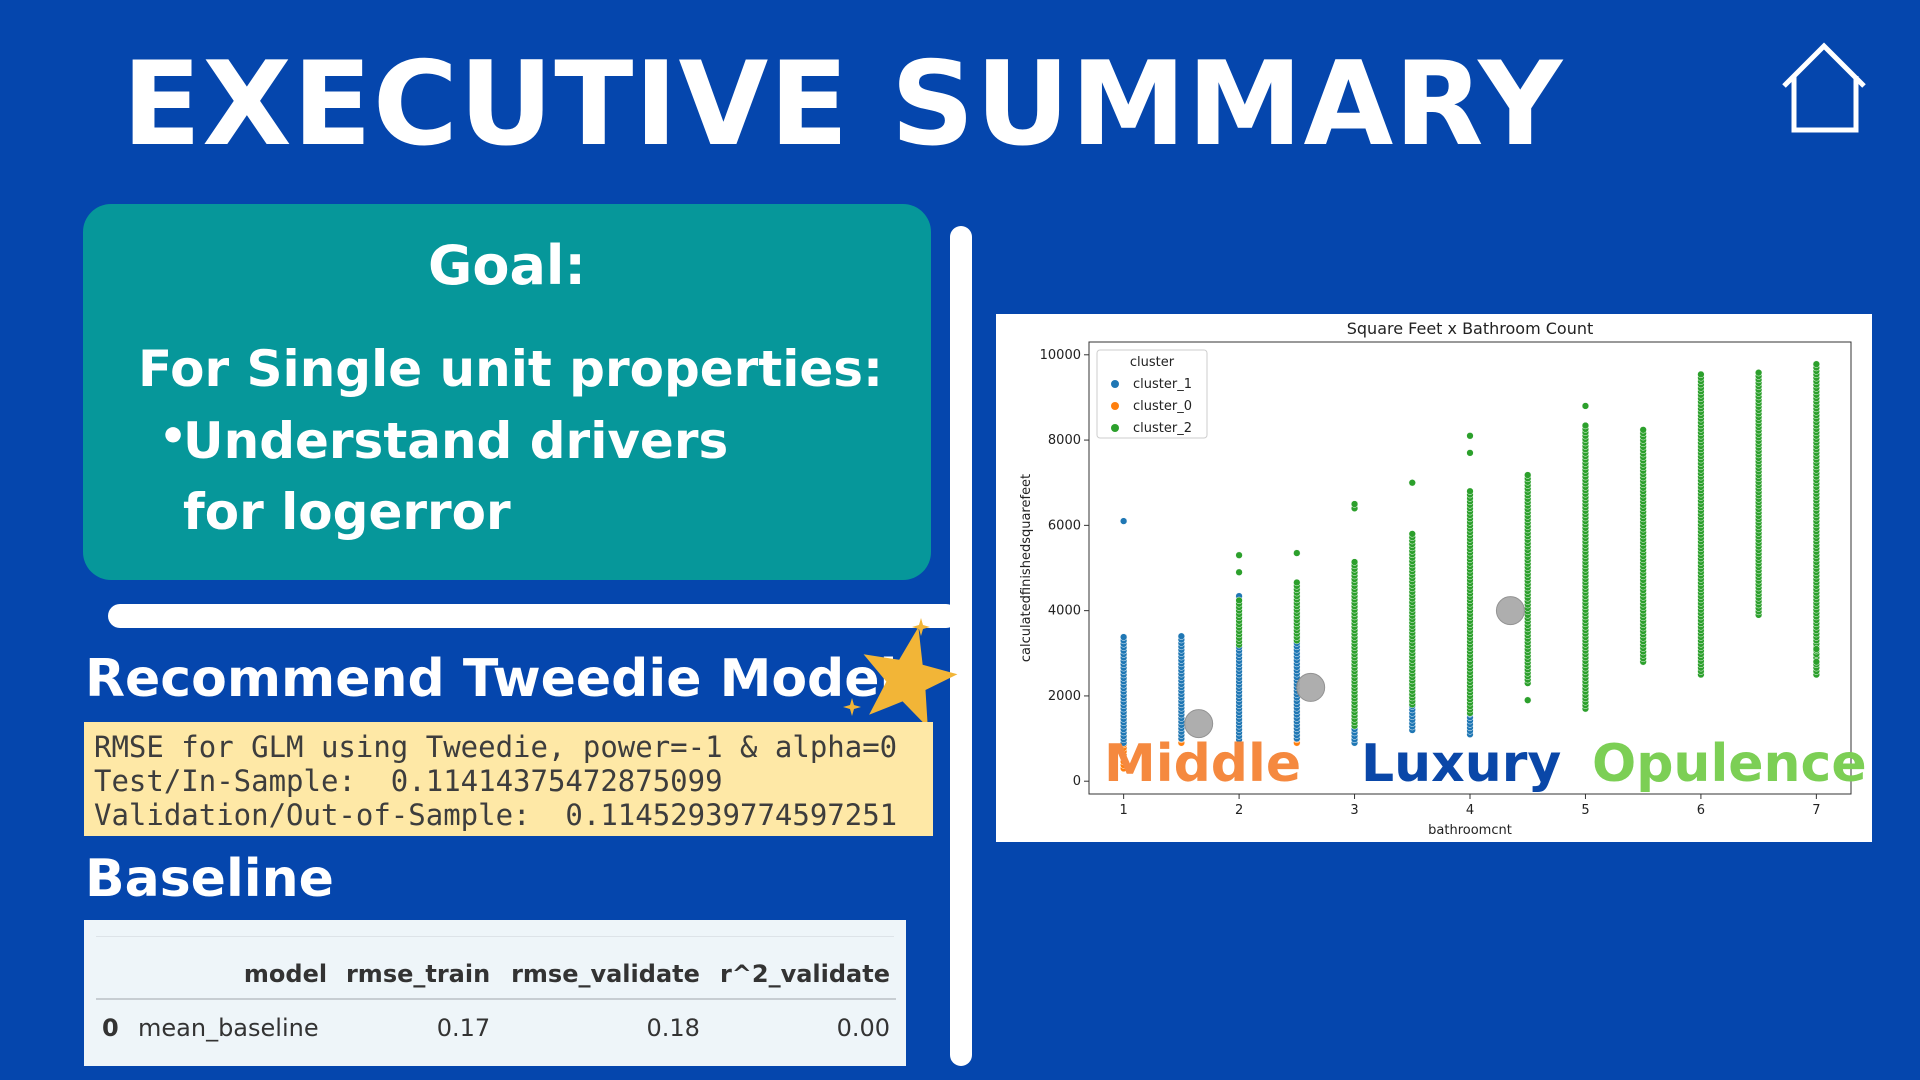  What do you see at coordinates (843, 104) in the screenshot?
I see `slide-title: EXECUTIVE SUMMARY` at bounding box center [843, 104].